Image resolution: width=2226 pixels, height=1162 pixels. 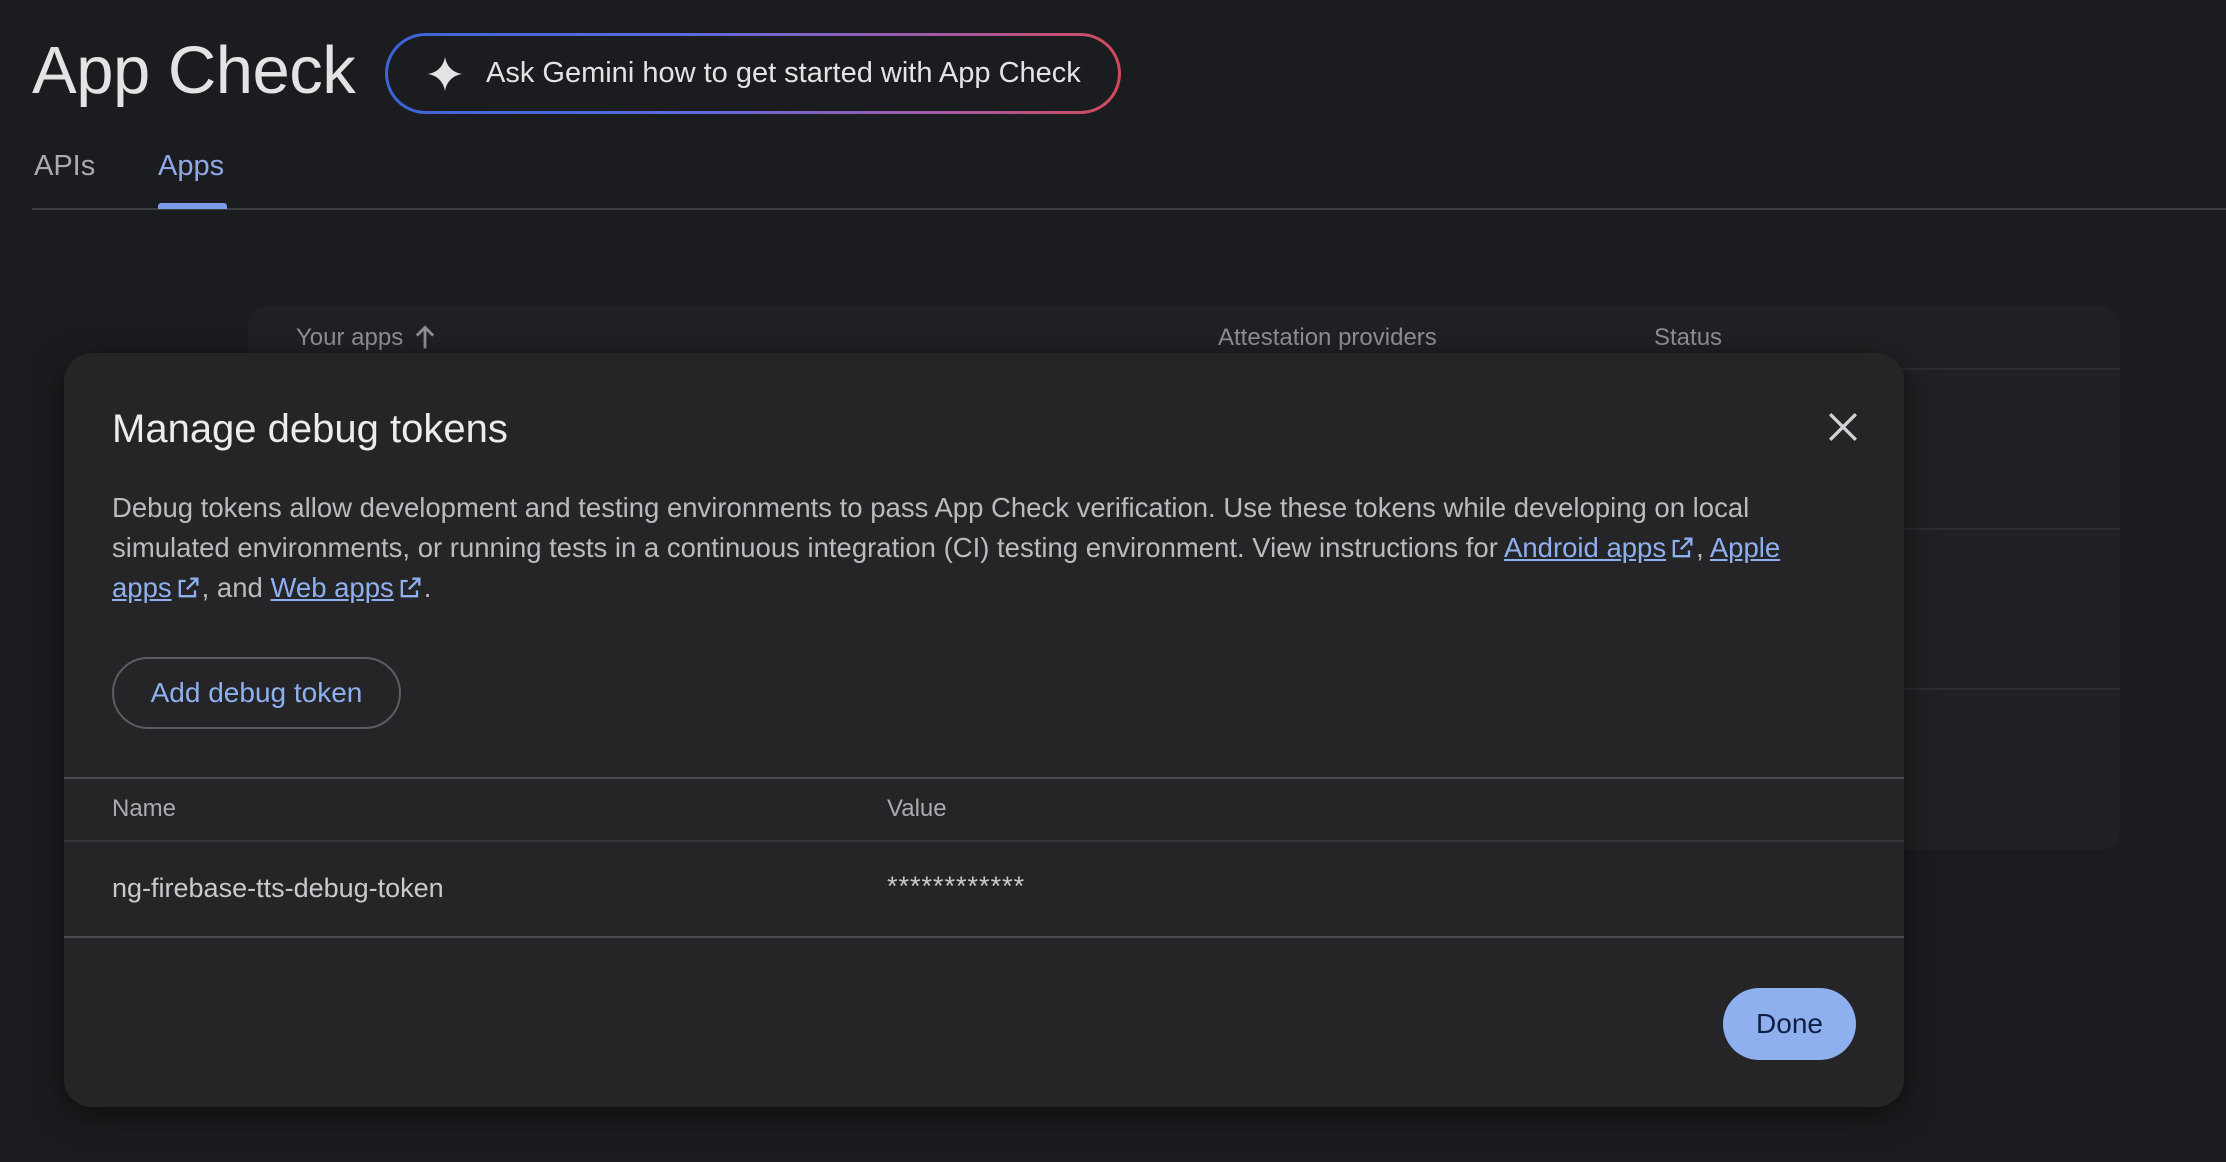 I want to click on separator: , and, so click(x=232, y=587).